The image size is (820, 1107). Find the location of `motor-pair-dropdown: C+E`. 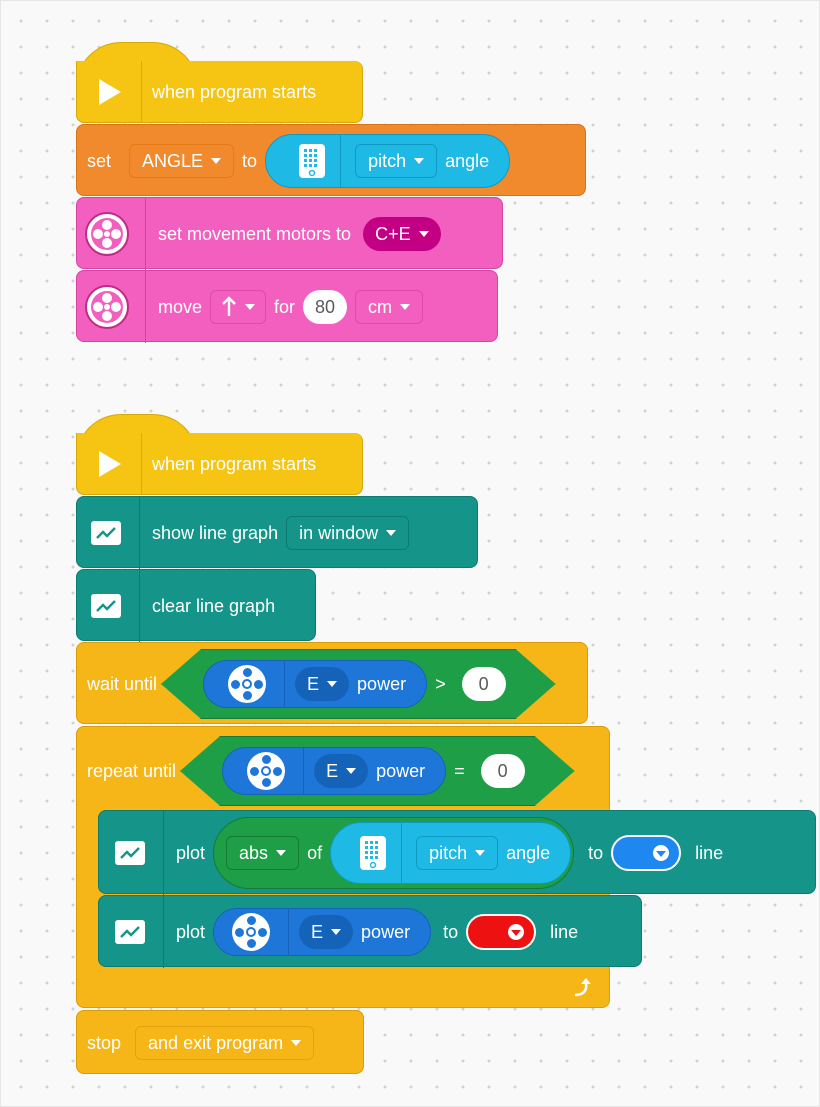

motor-pair-dropdown: C+E is located at coordinates (402, 234).